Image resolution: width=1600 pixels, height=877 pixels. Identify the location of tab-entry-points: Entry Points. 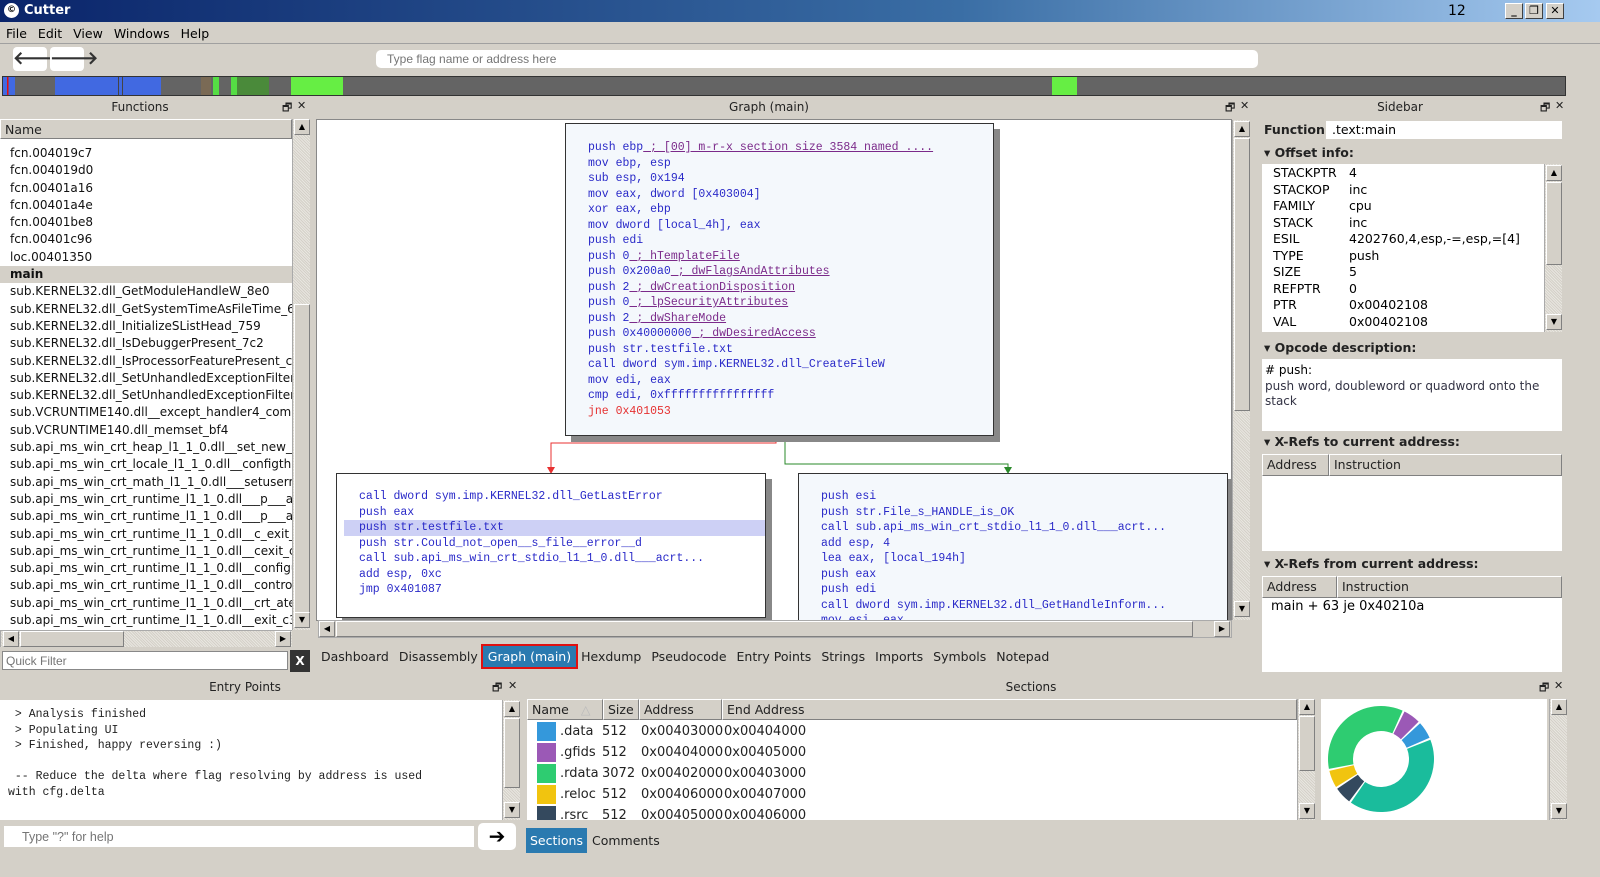
(774, 656).